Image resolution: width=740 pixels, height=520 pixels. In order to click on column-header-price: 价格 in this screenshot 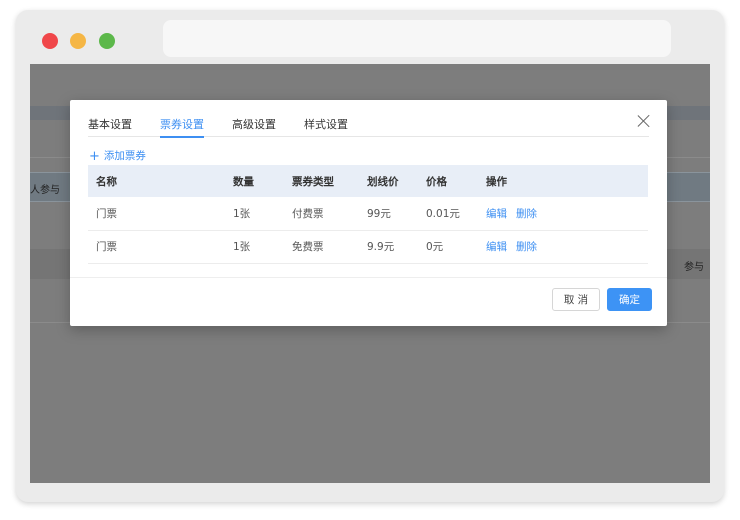, I will do `click(448, 181)`.